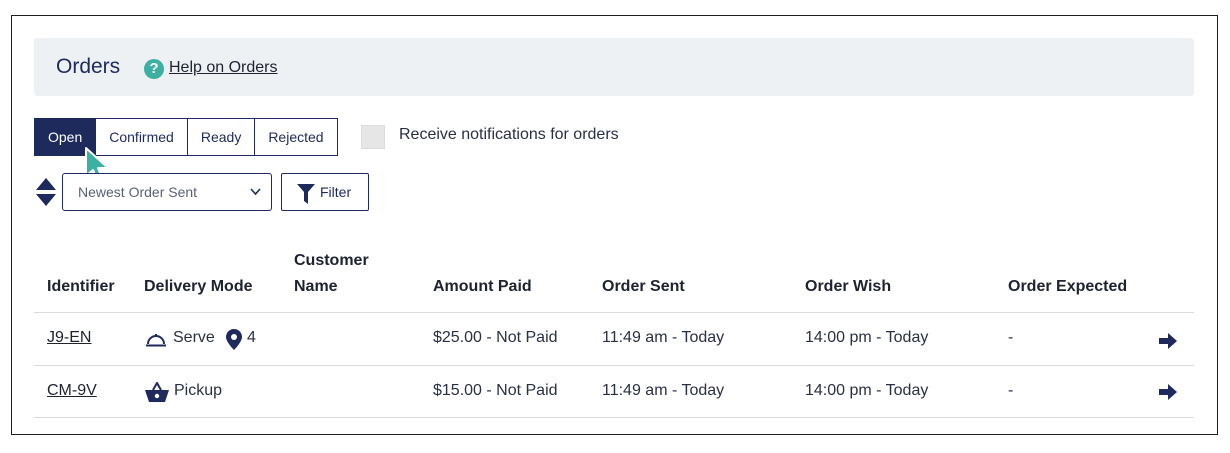 This screenshot has height=453, width=1230. Describe the element at coordinates (848, 286) in the screenshot. I see `header-order-wish: Order Wish` at that location.